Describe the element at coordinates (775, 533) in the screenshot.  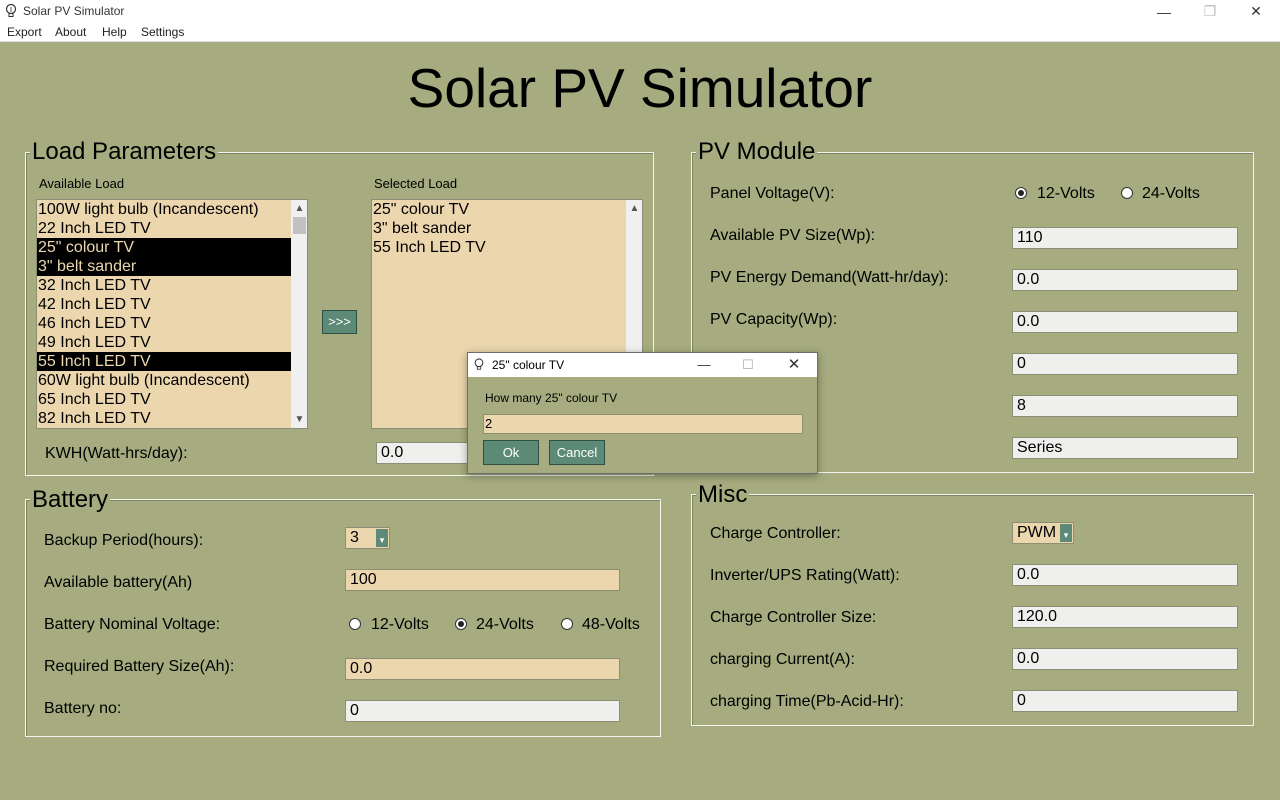
I see `charge-controller-label: Charge Controller:` at that location.